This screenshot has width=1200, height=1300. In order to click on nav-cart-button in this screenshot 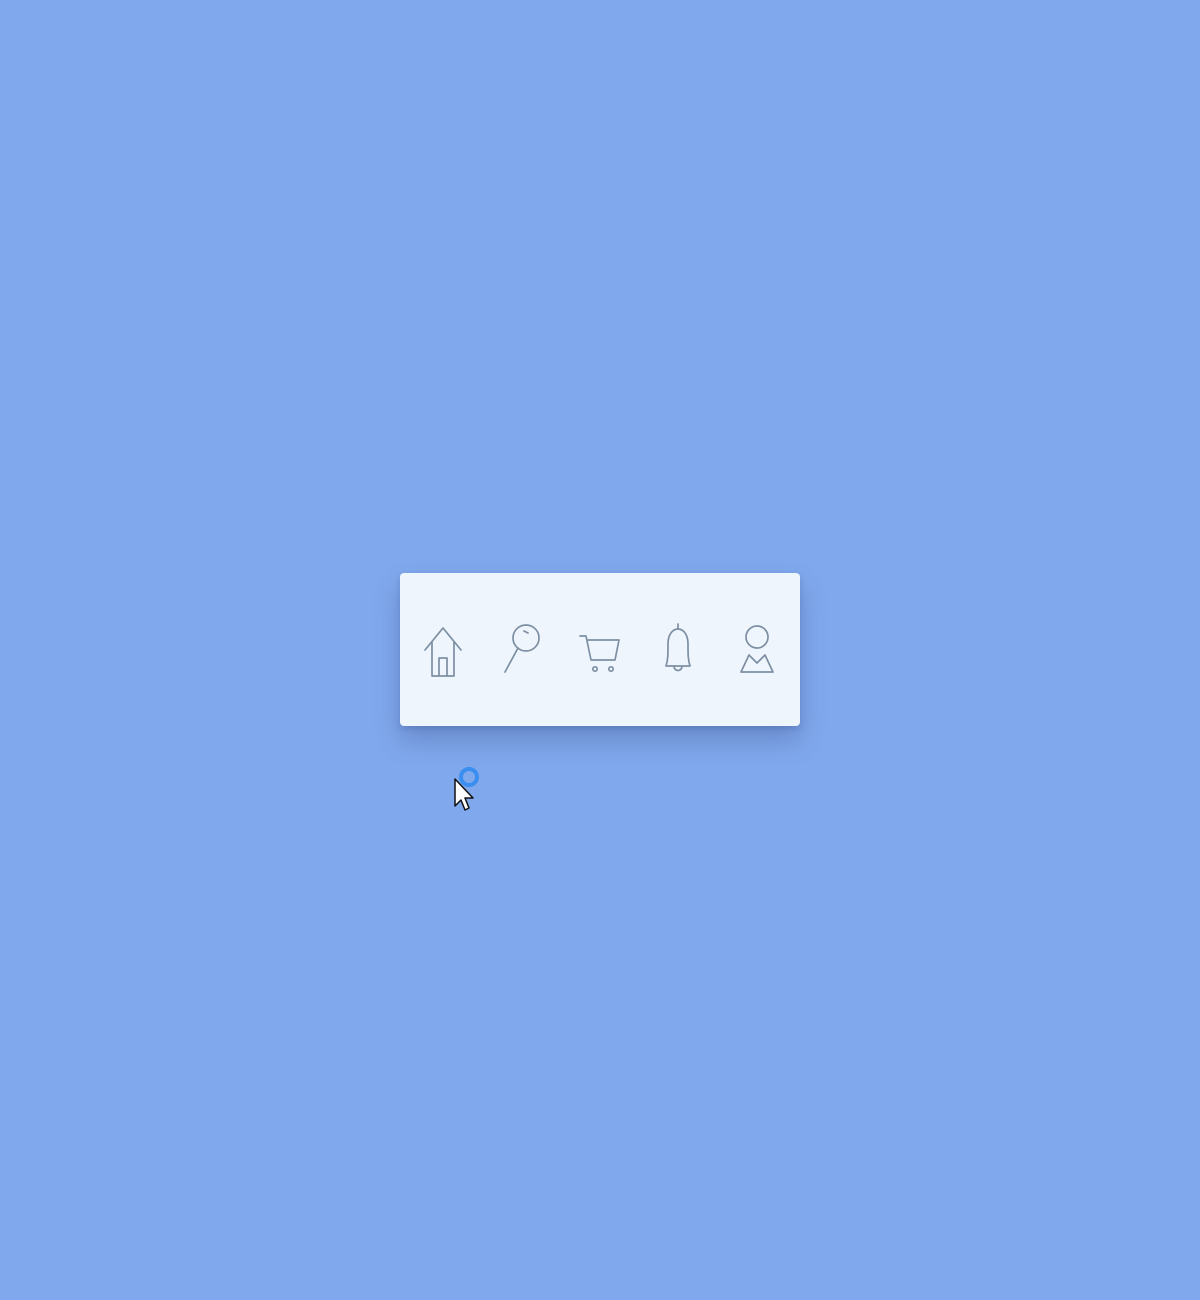, I will do `click(600, 650)`.